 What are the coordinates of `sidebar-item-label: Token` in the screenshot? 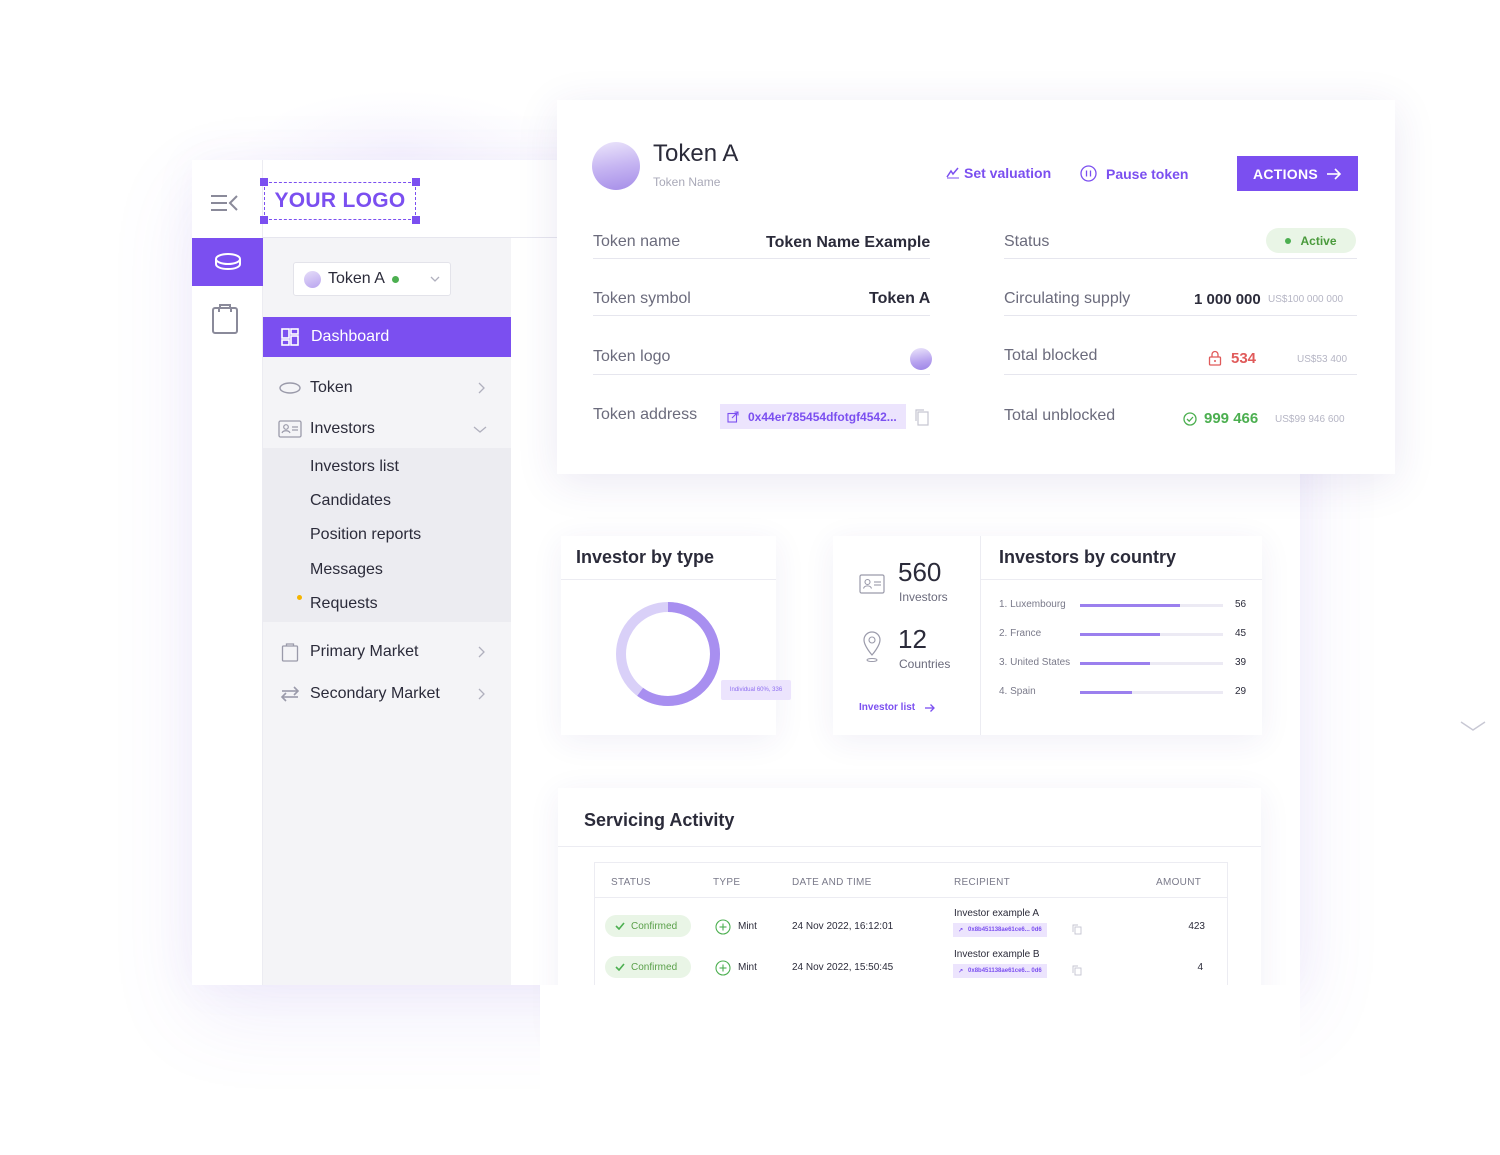 It's located at (331, 387).